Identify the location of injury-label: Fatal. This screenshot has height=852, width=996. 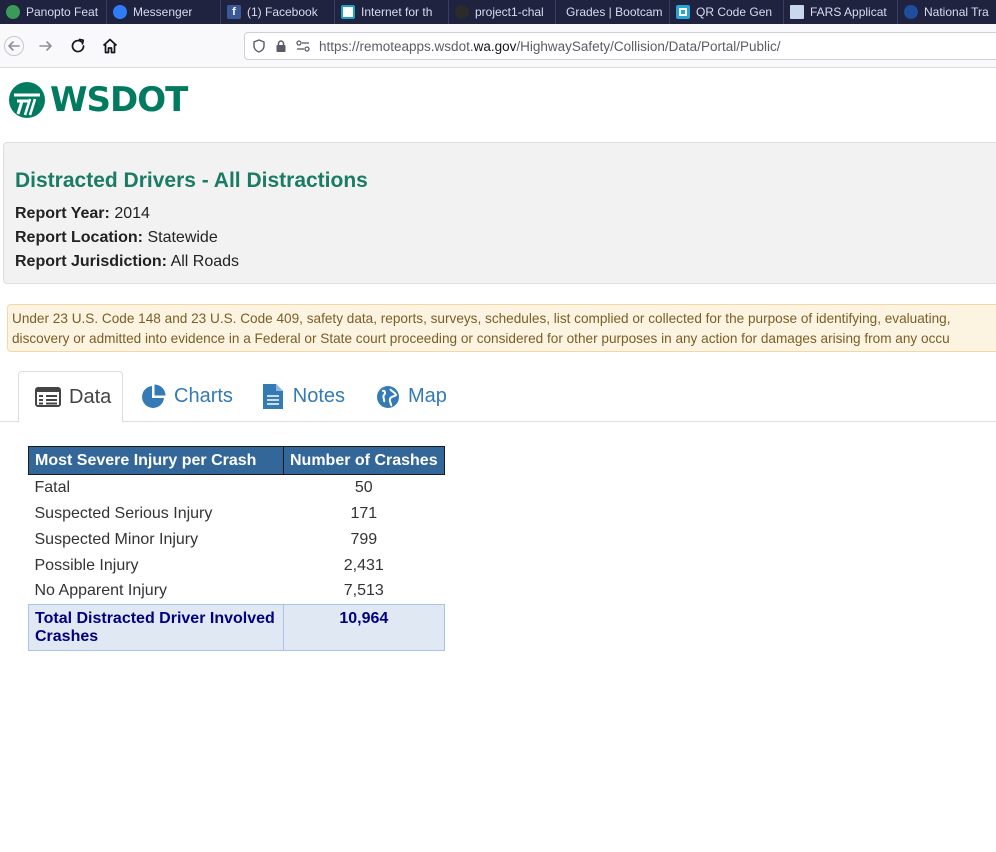
(52, 487).